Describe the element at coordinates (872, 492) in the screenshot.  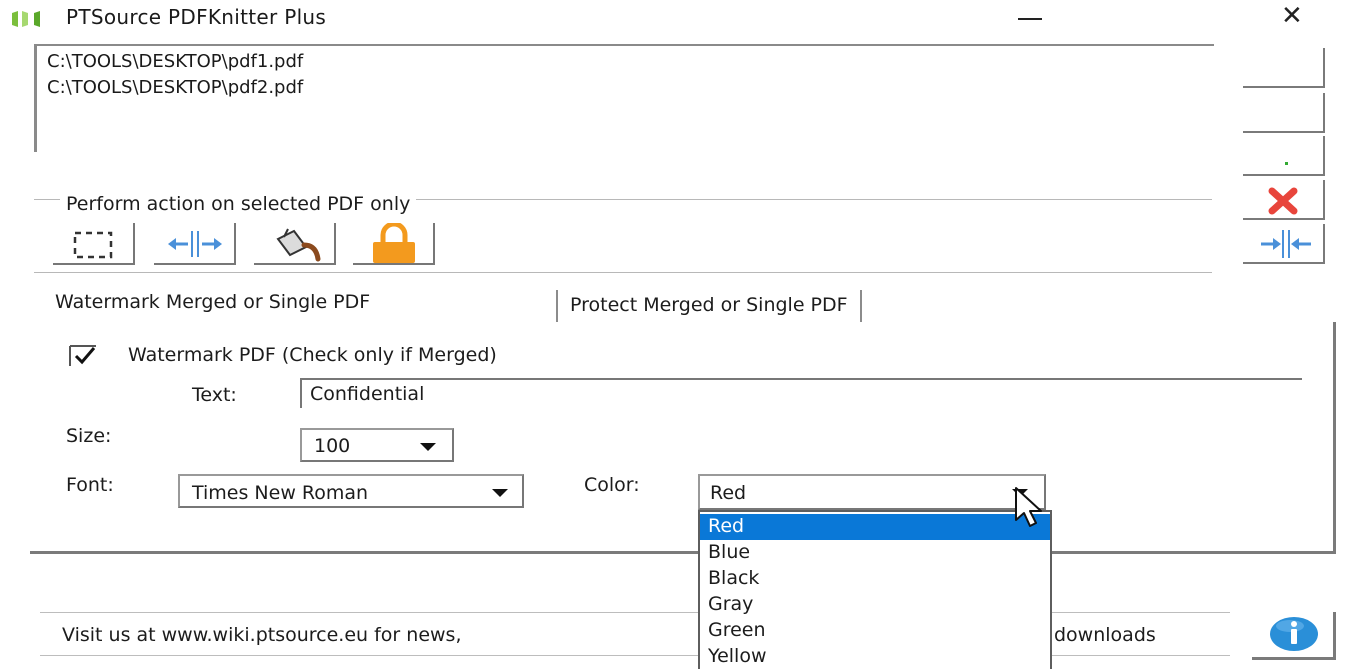
I see `color-select: Red` at that location.